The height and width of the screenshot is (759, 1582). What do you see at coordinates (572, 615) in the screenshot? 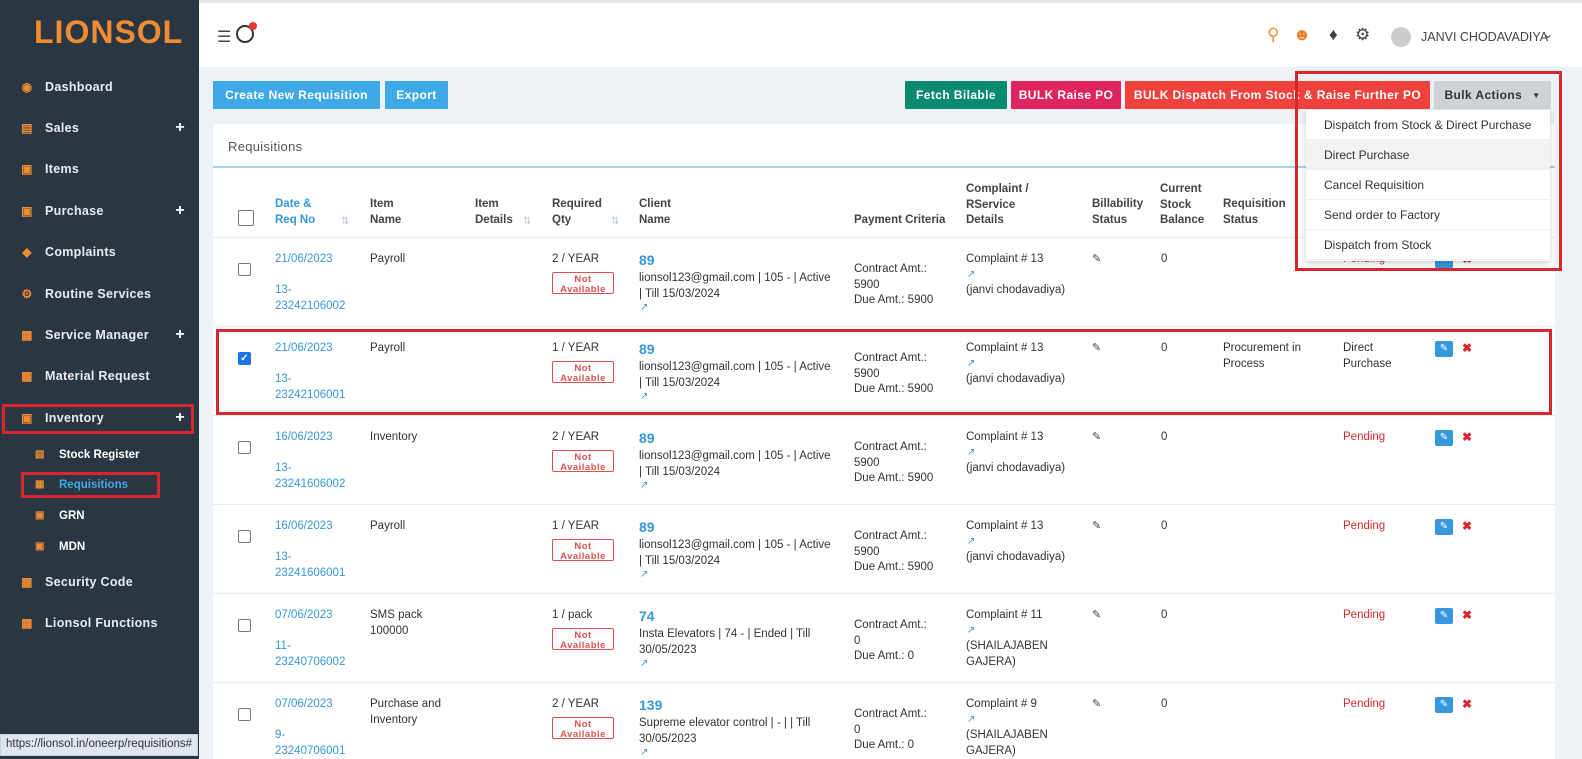
I see `required-qty: 1 / pack` at bounding box center [572, 615].